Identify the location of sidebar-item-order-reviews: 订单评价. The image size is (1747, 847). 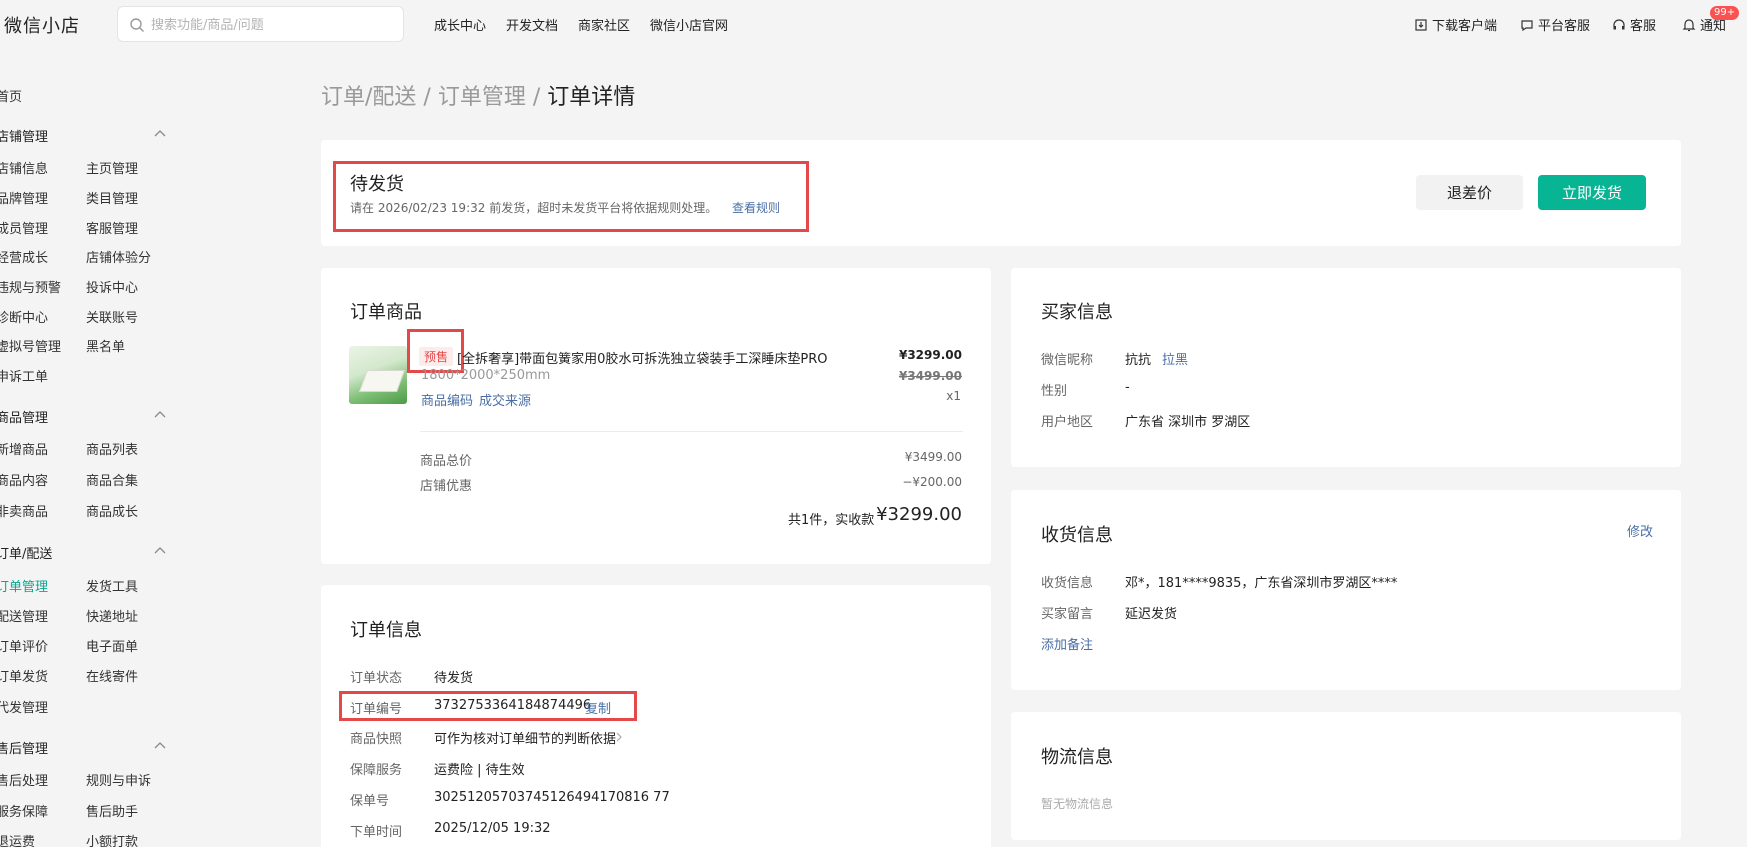
(24, 645).